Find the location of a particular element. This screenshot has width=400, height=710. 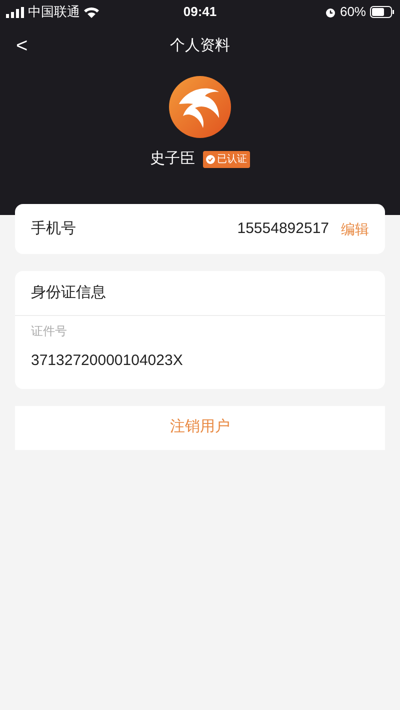

verified-badge: 已认证 is located at coordinates (226, 159).